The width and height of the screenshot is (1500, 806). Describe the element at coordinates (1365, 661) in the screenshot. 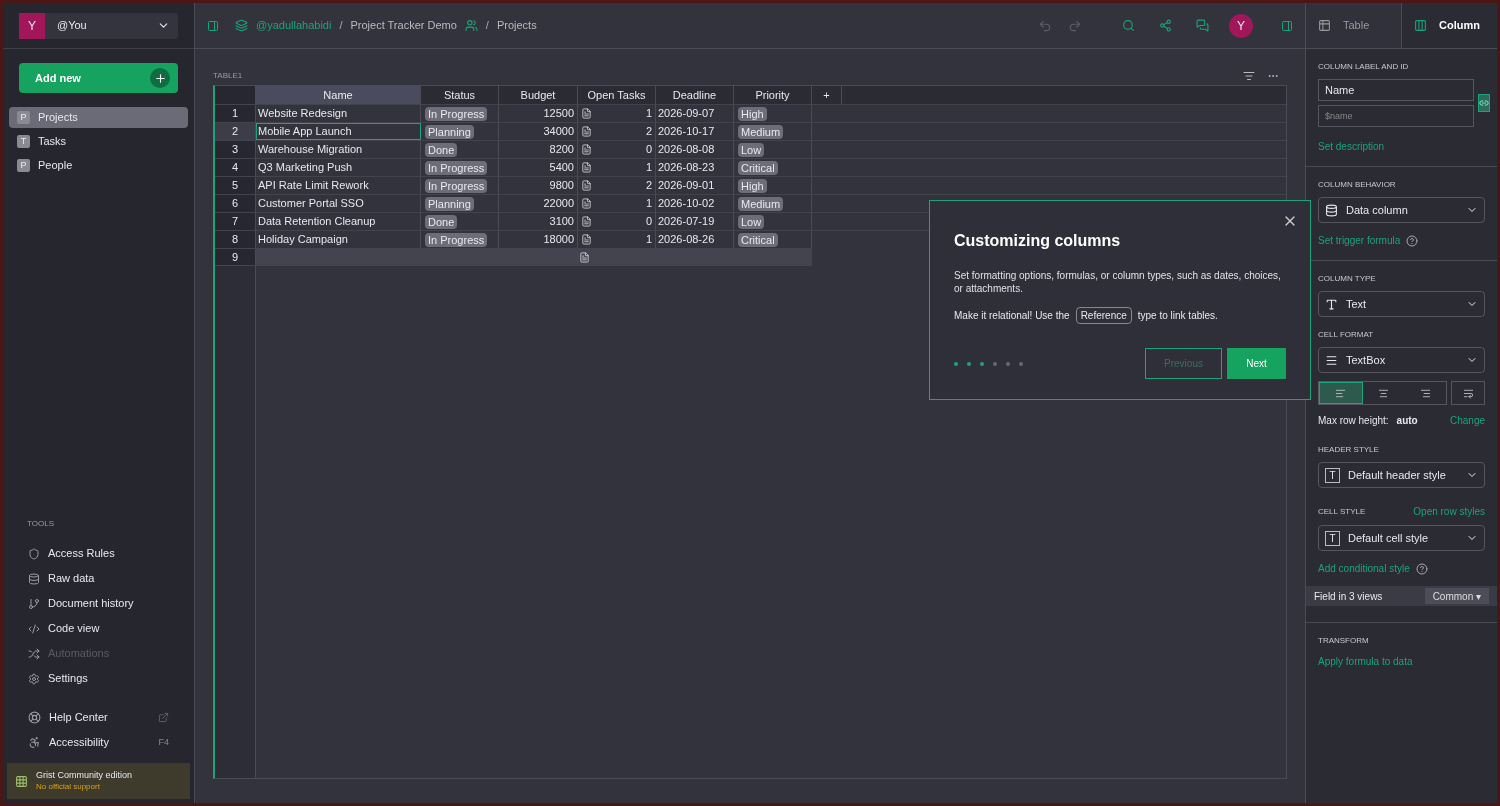

I see `apply-formula-link: Apply formula to data` at that location.